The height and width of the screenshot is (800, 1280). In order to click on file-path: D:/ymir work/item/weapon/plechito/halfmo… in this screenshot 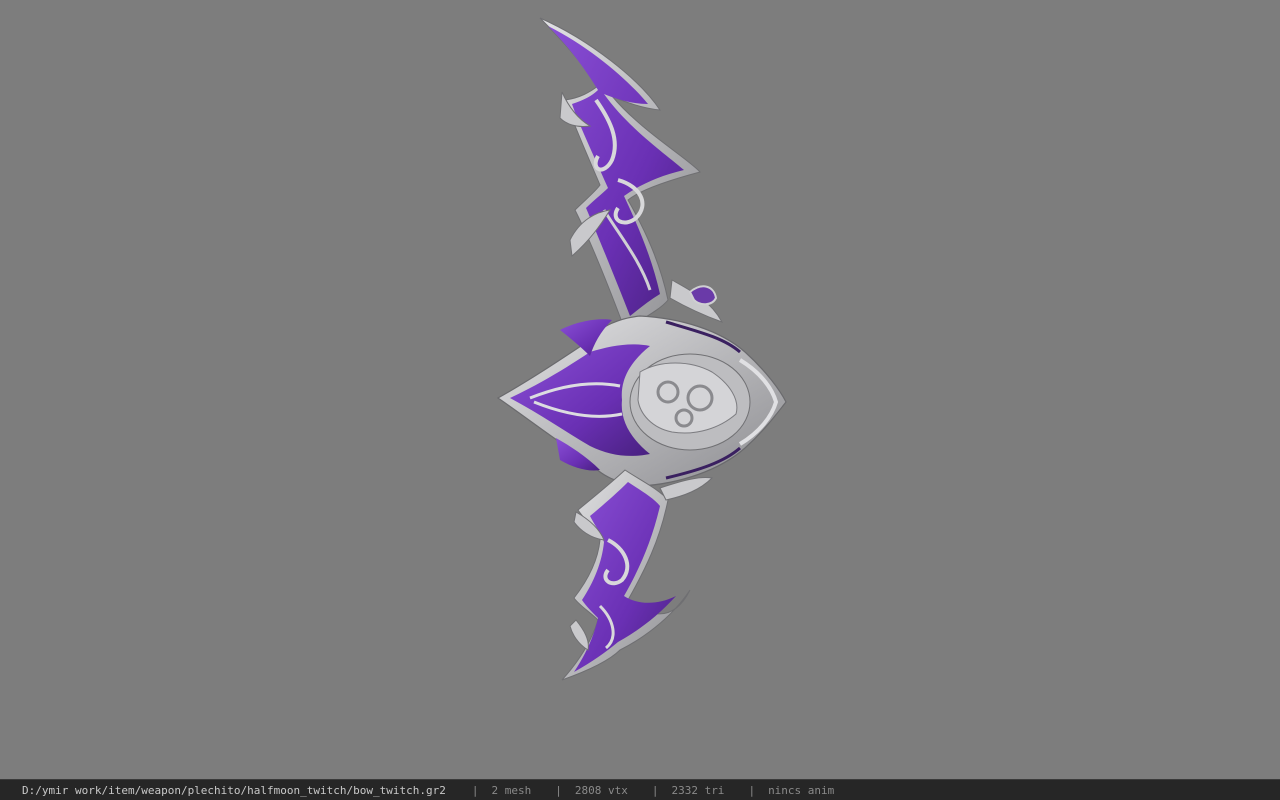, I will do `click(234, 790)`.